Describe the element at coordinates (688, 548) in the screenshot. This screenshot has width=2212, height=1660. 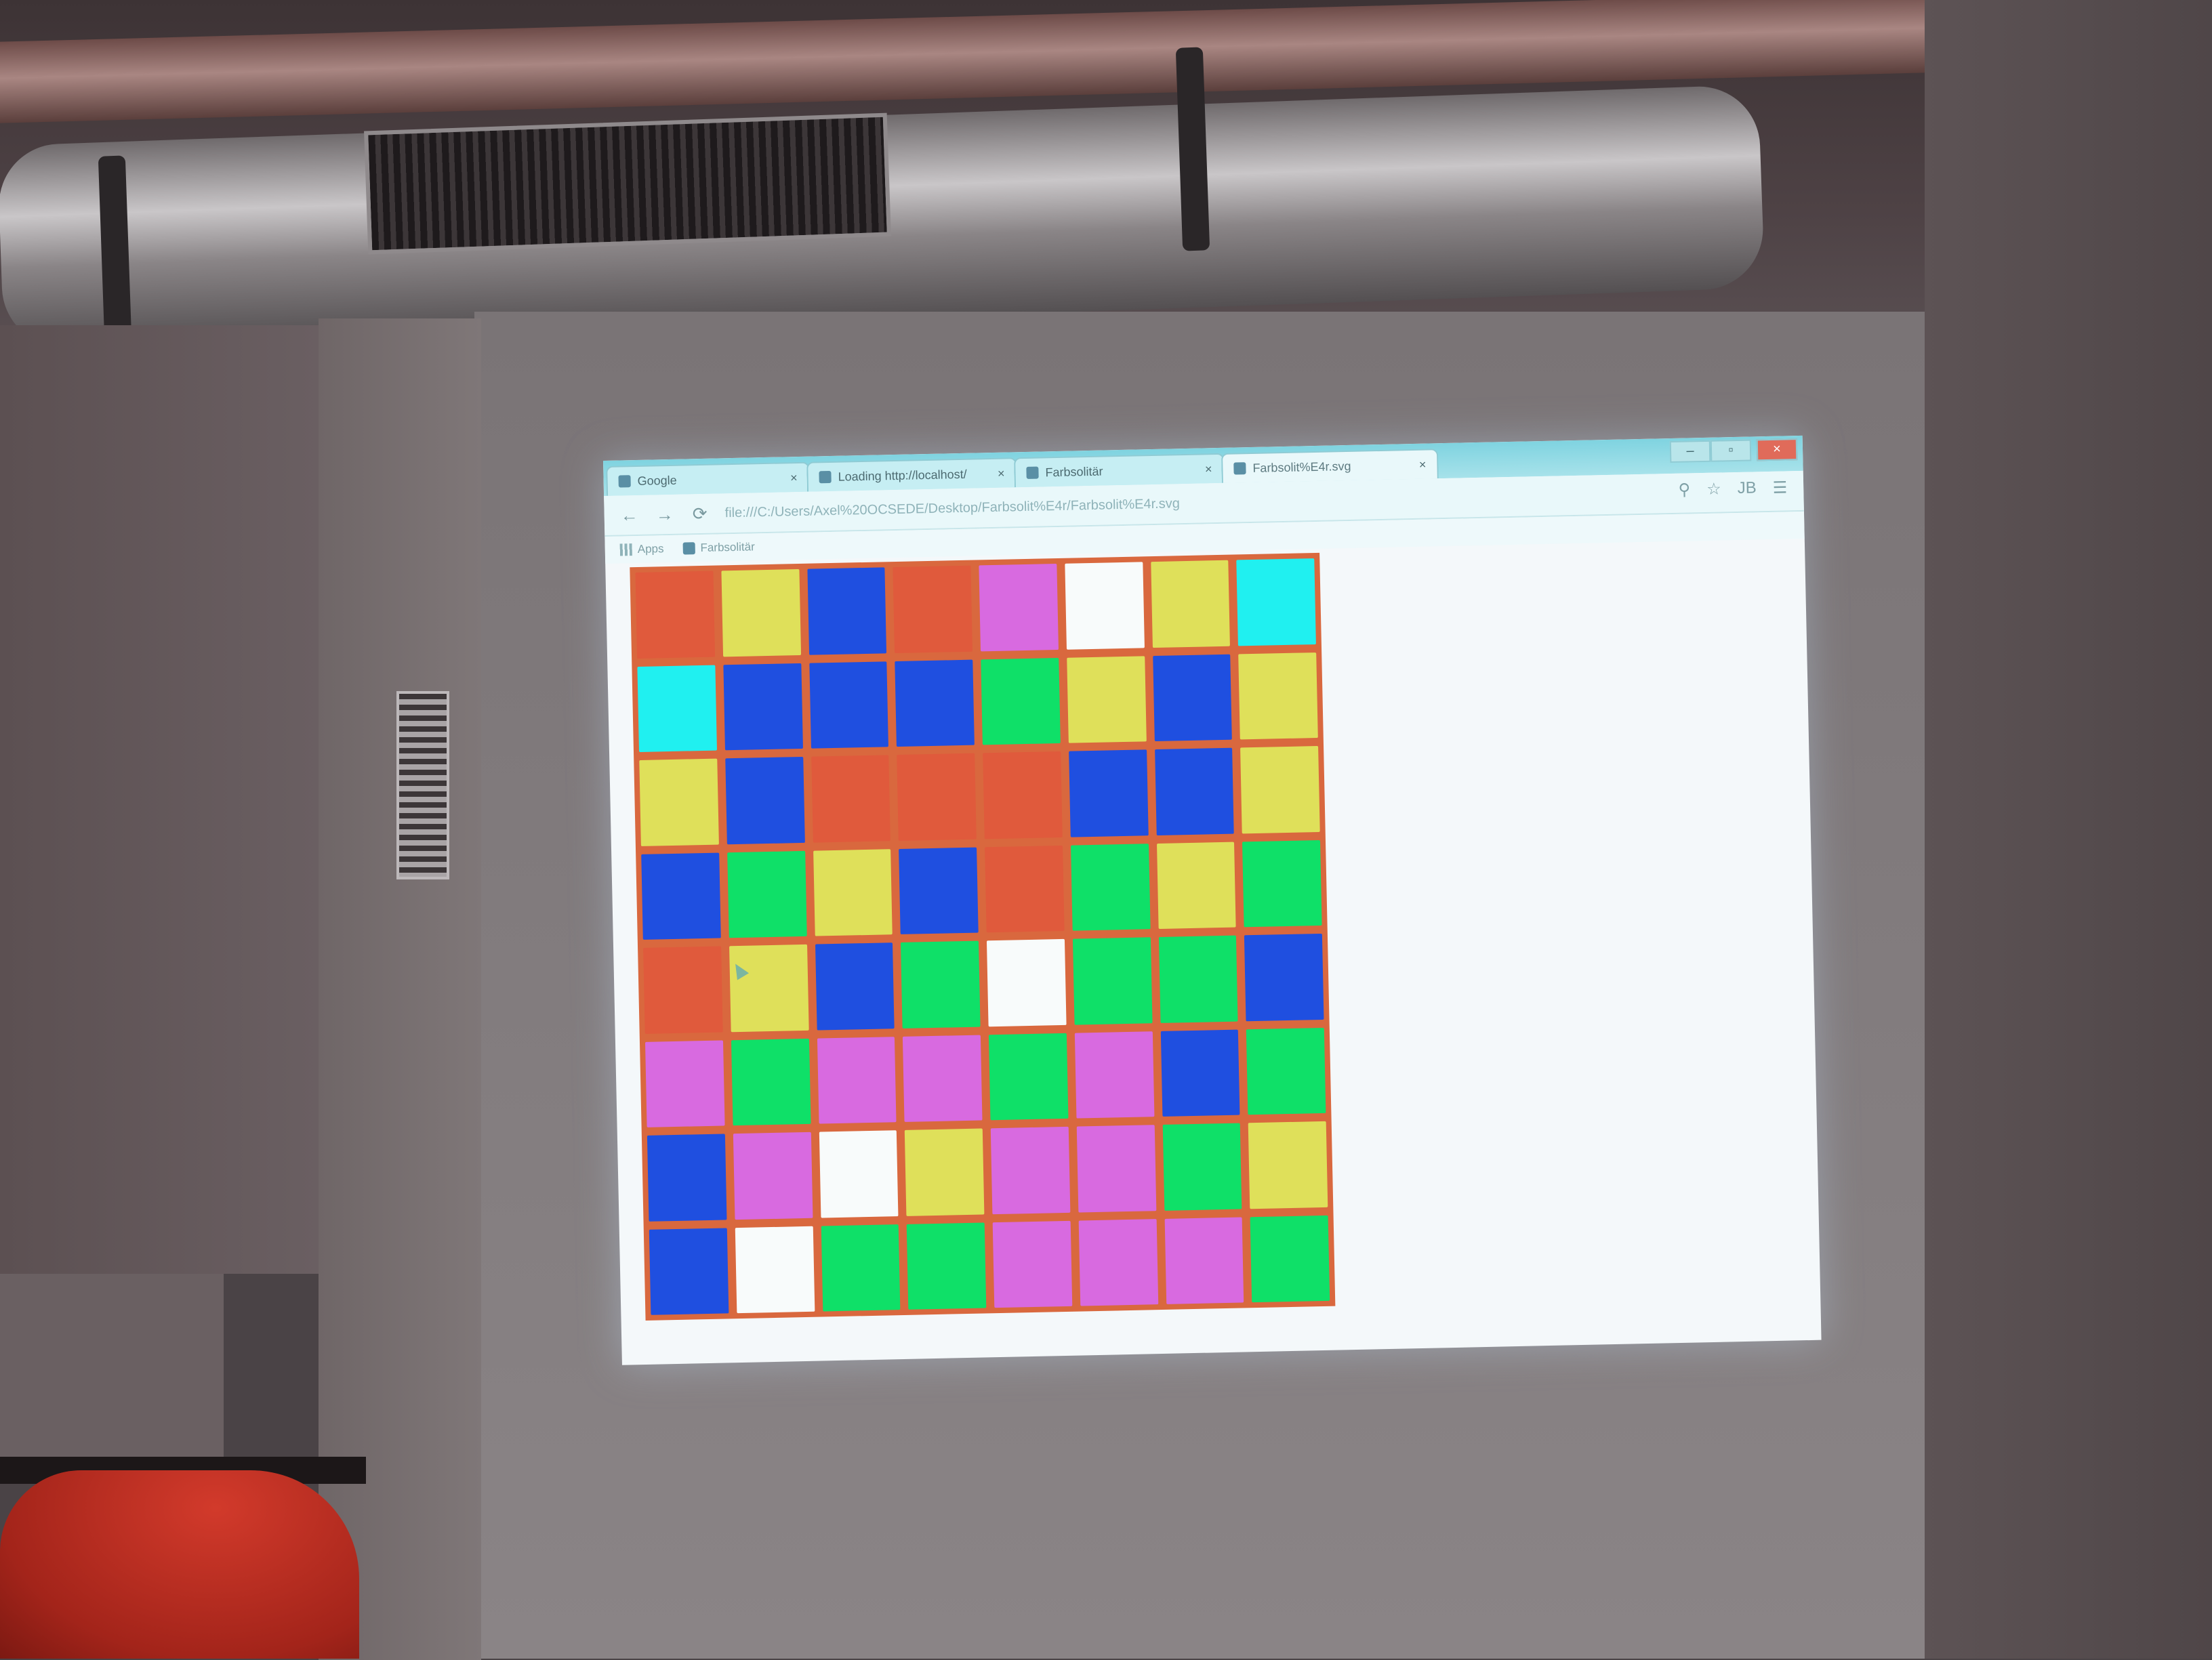
I see `bookmark-folder-icon` at that location.